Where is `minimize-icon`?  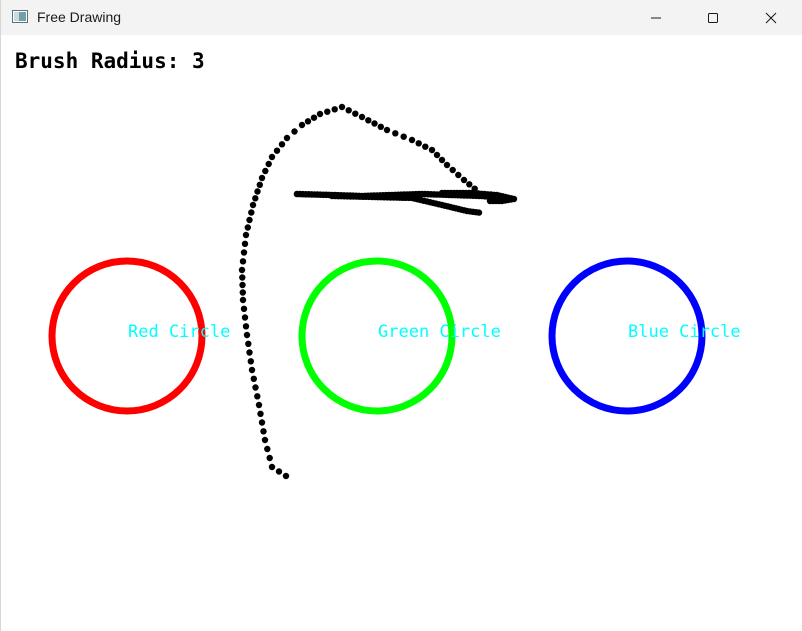
minimize-icon is located at coordinates (656, 17).